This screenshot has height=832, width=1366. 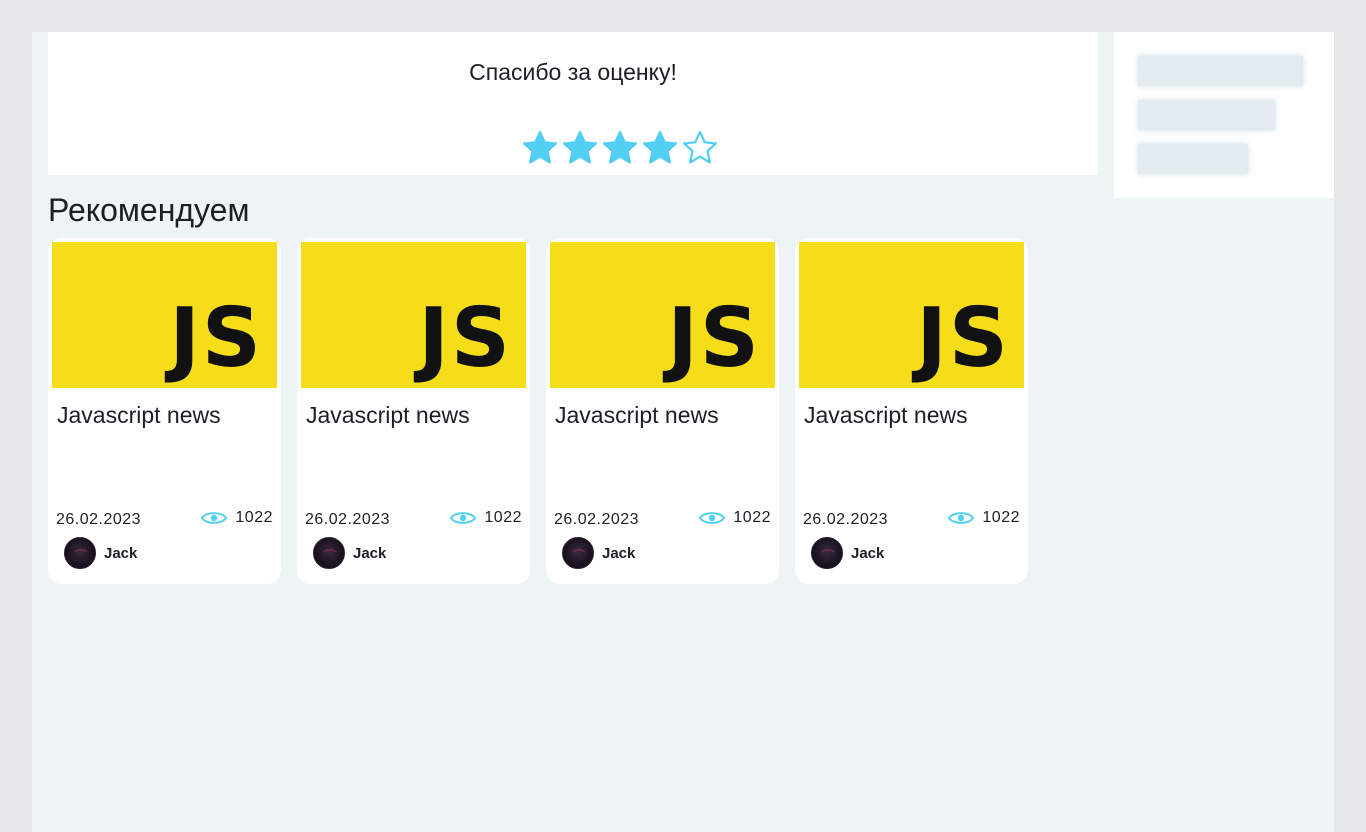 I want to click on star-rating, so click(x=620, y=148).